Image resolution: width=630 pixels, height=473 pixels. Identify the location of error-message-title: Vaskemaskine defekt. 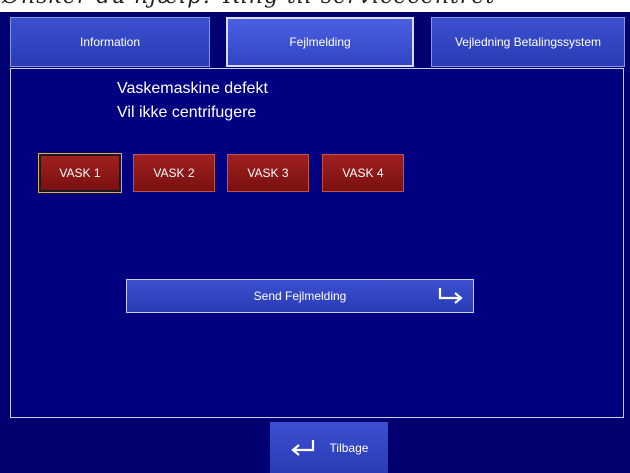
(192, 88).